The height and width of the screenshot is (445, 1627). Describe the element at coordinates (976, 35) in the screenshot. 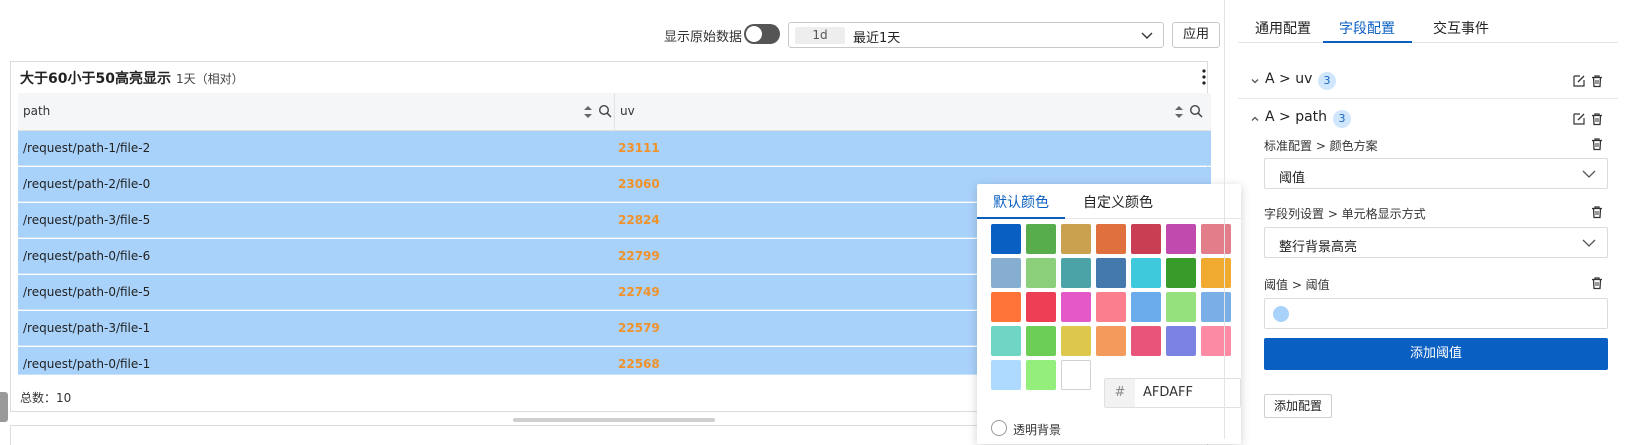

I see `time-range-select: 1d 最近1天` at that location.